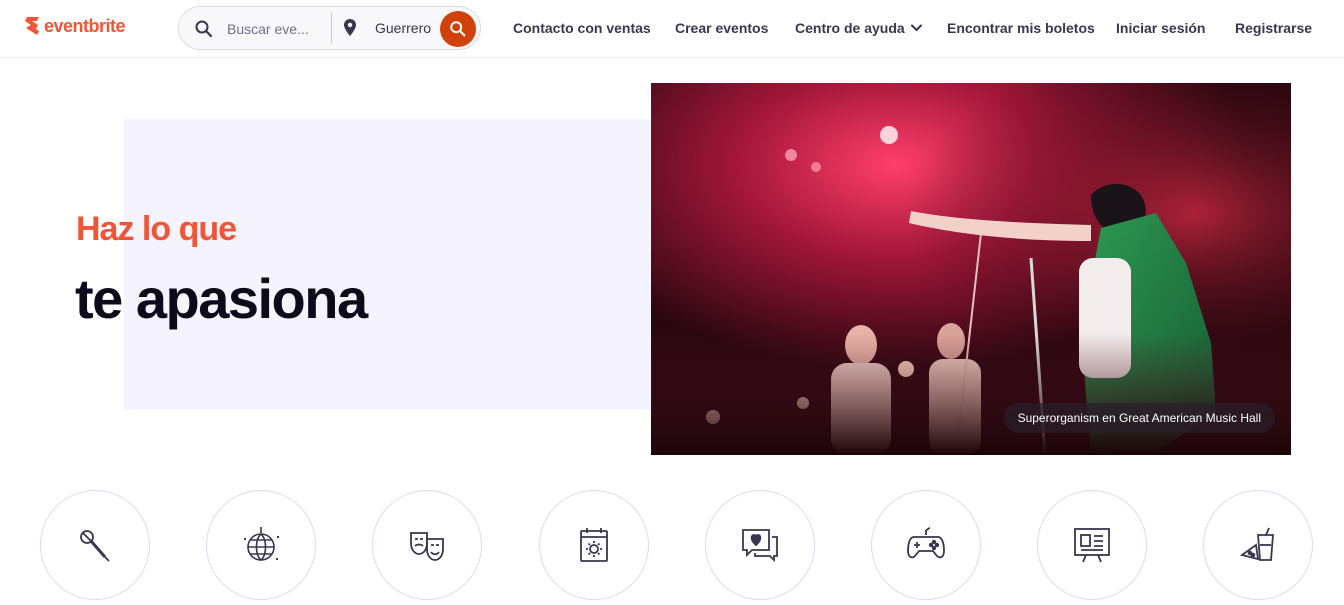 This screenshot has height=605, width=1344. What do you see at coordinates (32, 26) in the screenshot?
I see `eventbrite-logo-icon` at bounding box center [32, 26].